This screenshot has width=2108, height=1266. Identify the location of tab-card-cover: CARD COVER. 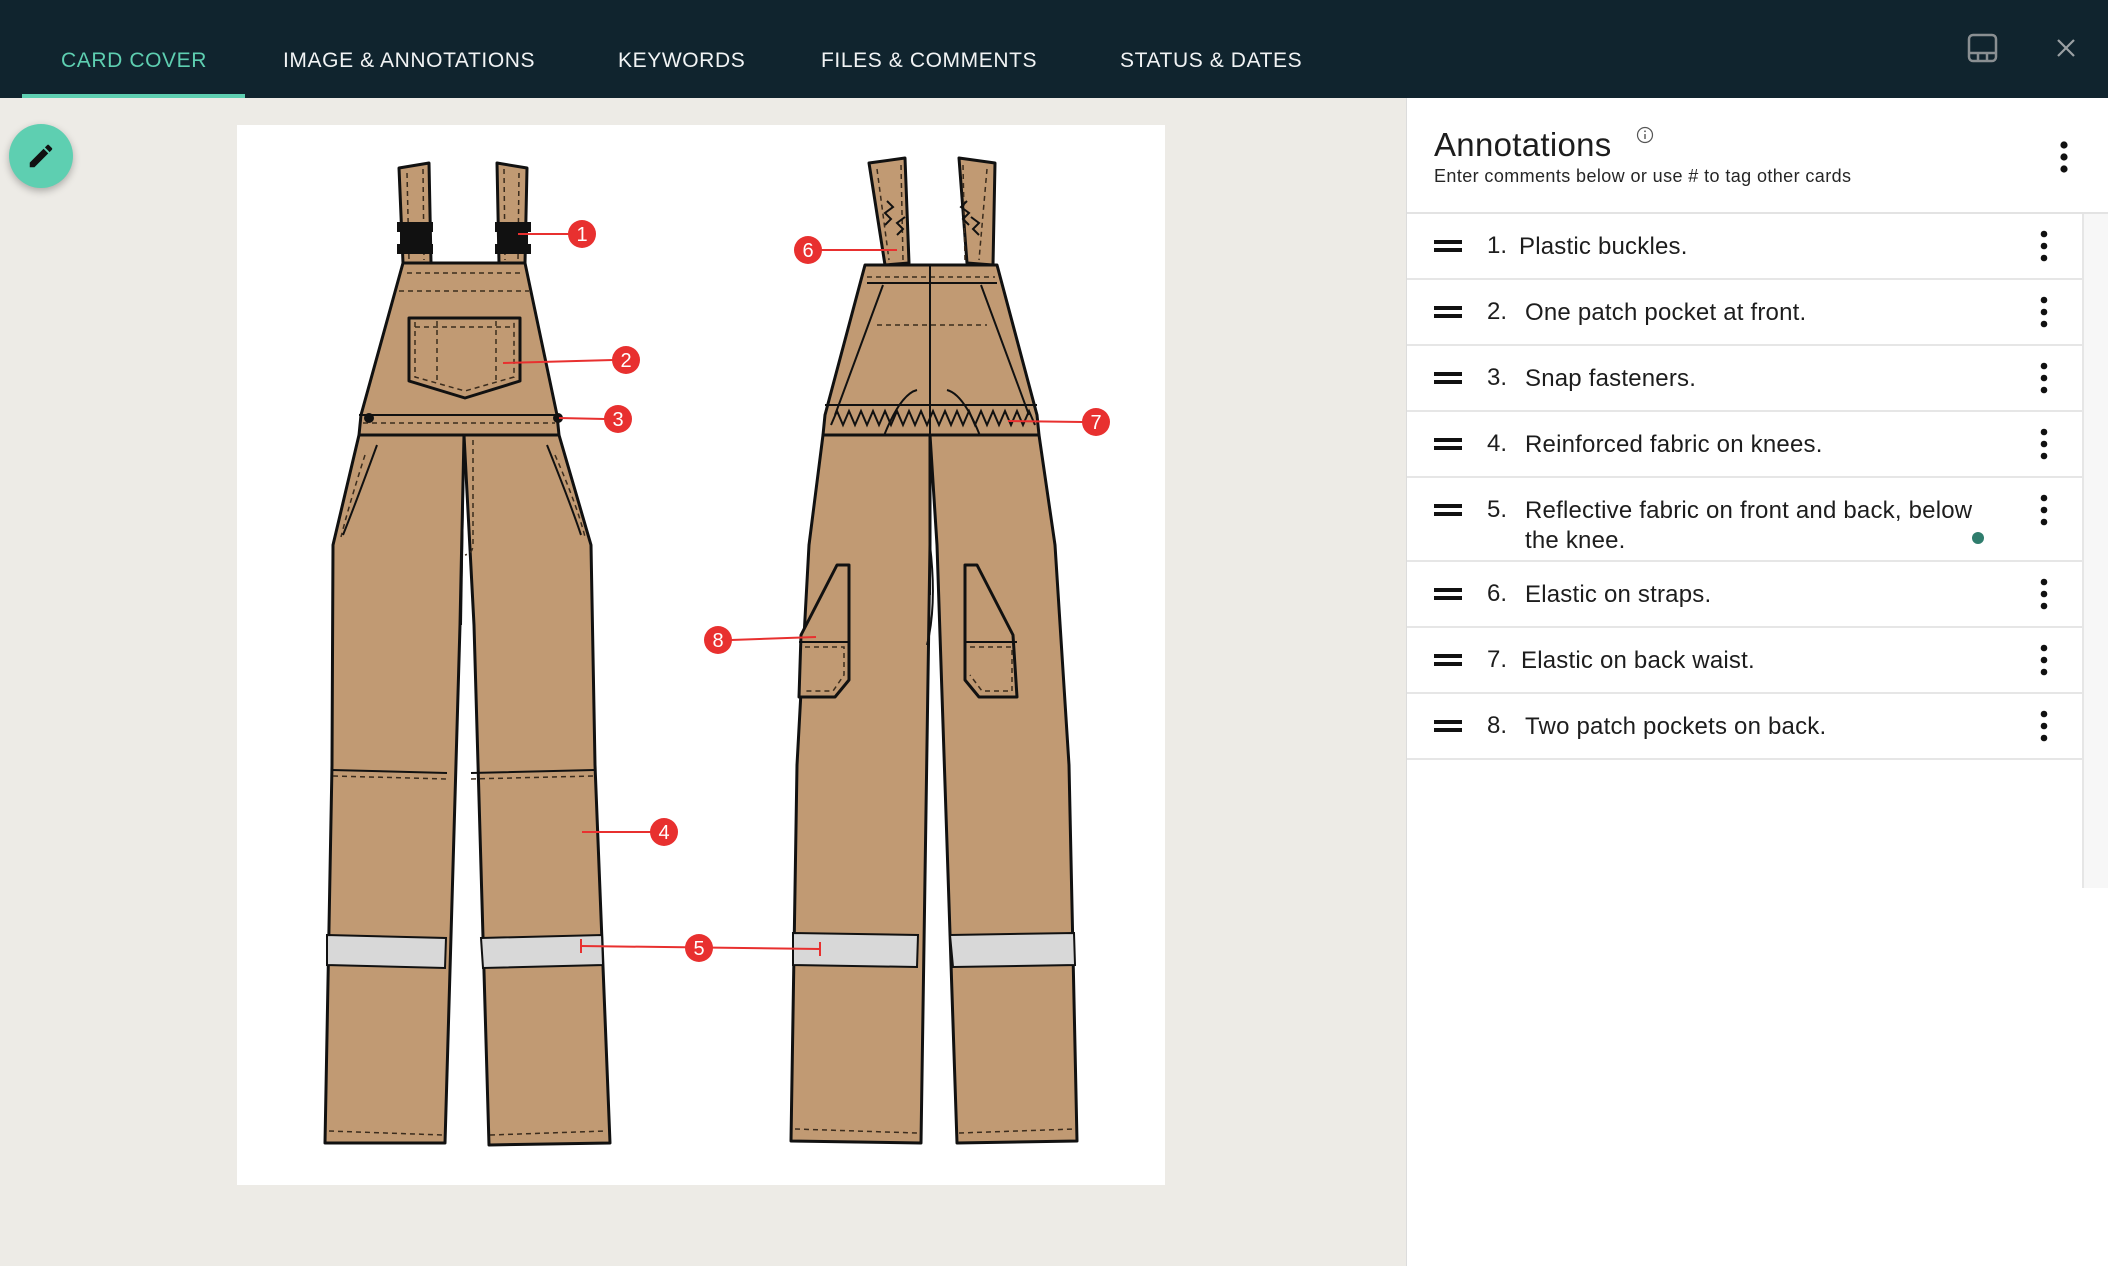
(134, 61).